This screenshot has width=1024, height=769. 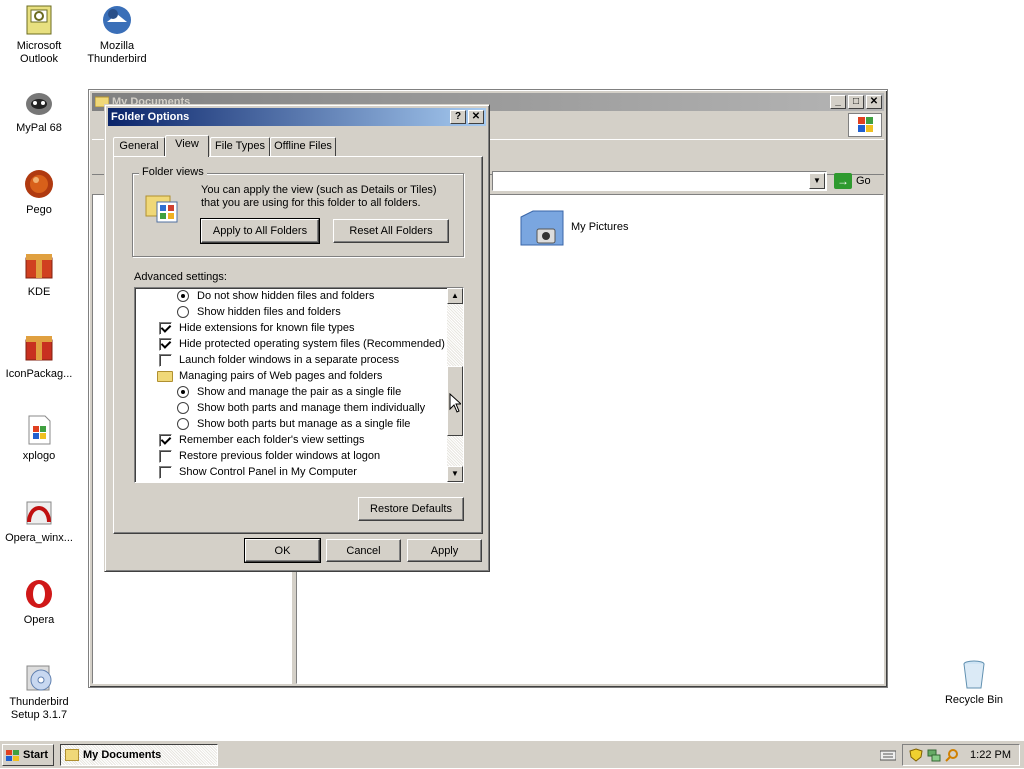 I want to click on thunderbird-setup-icon, so click(x=39, y=676).